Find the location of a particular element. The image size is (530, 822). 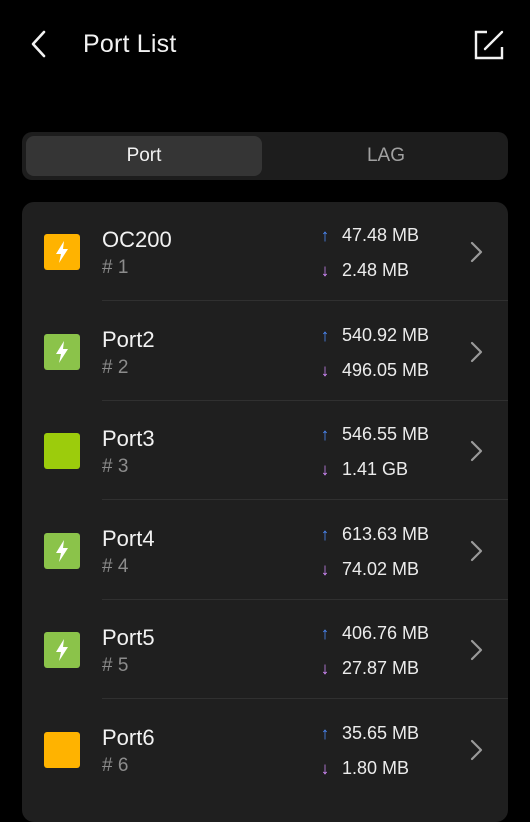

port-row: Port5 # 5 ↑ 406.76 MB ↓ 27.87 MB is located at coordinates (265, 649).